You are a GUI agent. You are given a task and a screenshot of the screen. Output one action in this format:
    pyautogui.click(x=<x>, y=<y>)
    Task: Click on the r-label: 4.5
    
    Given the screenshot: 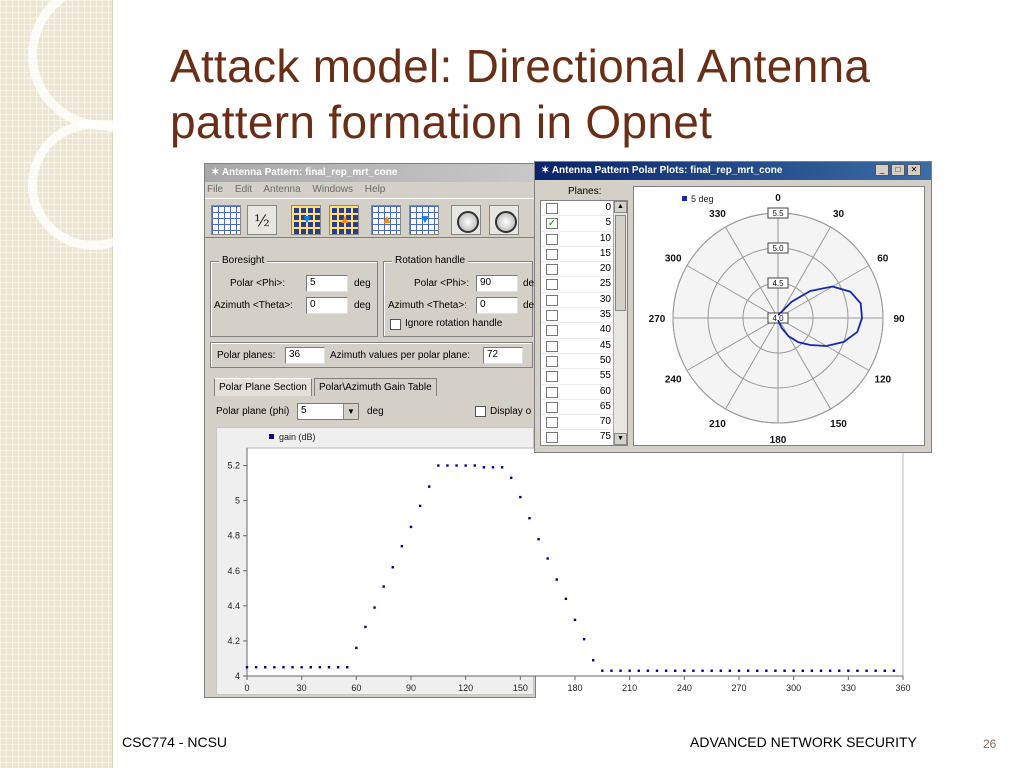 What is the action you would take?
    pyautogui.click(x=778, y=283)
    